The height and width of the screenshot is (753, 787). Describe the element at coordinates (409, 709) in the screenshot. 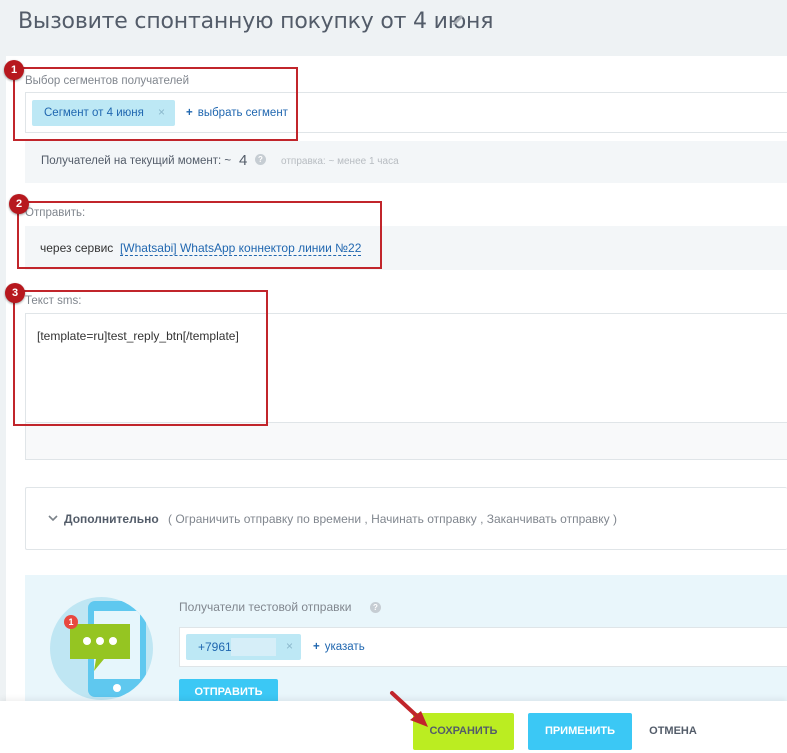

I see `annotation-arrow-icon` at that location.